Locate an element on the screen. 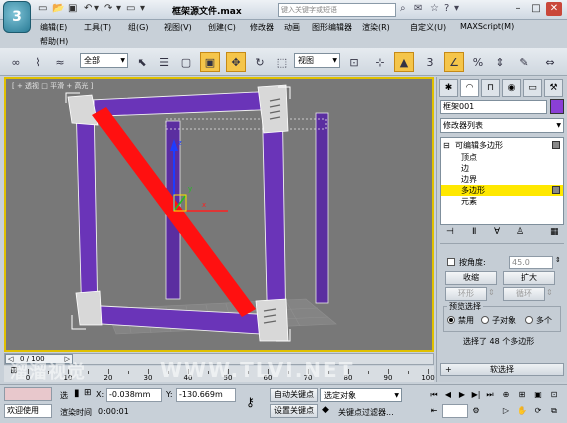 The image size is (567, 423). motion-tab-icon: ◉ is located at coordinates (511, 88).